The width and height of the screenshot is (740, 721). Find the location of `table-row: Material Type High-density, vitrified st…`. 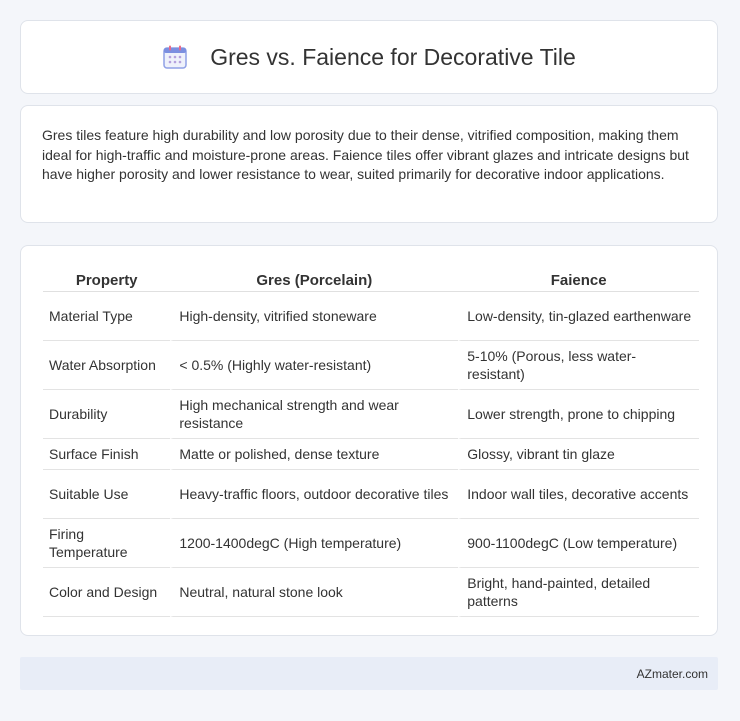

table-row: Material Type High-density, vitrified st… is located at coordinates (371, 316).